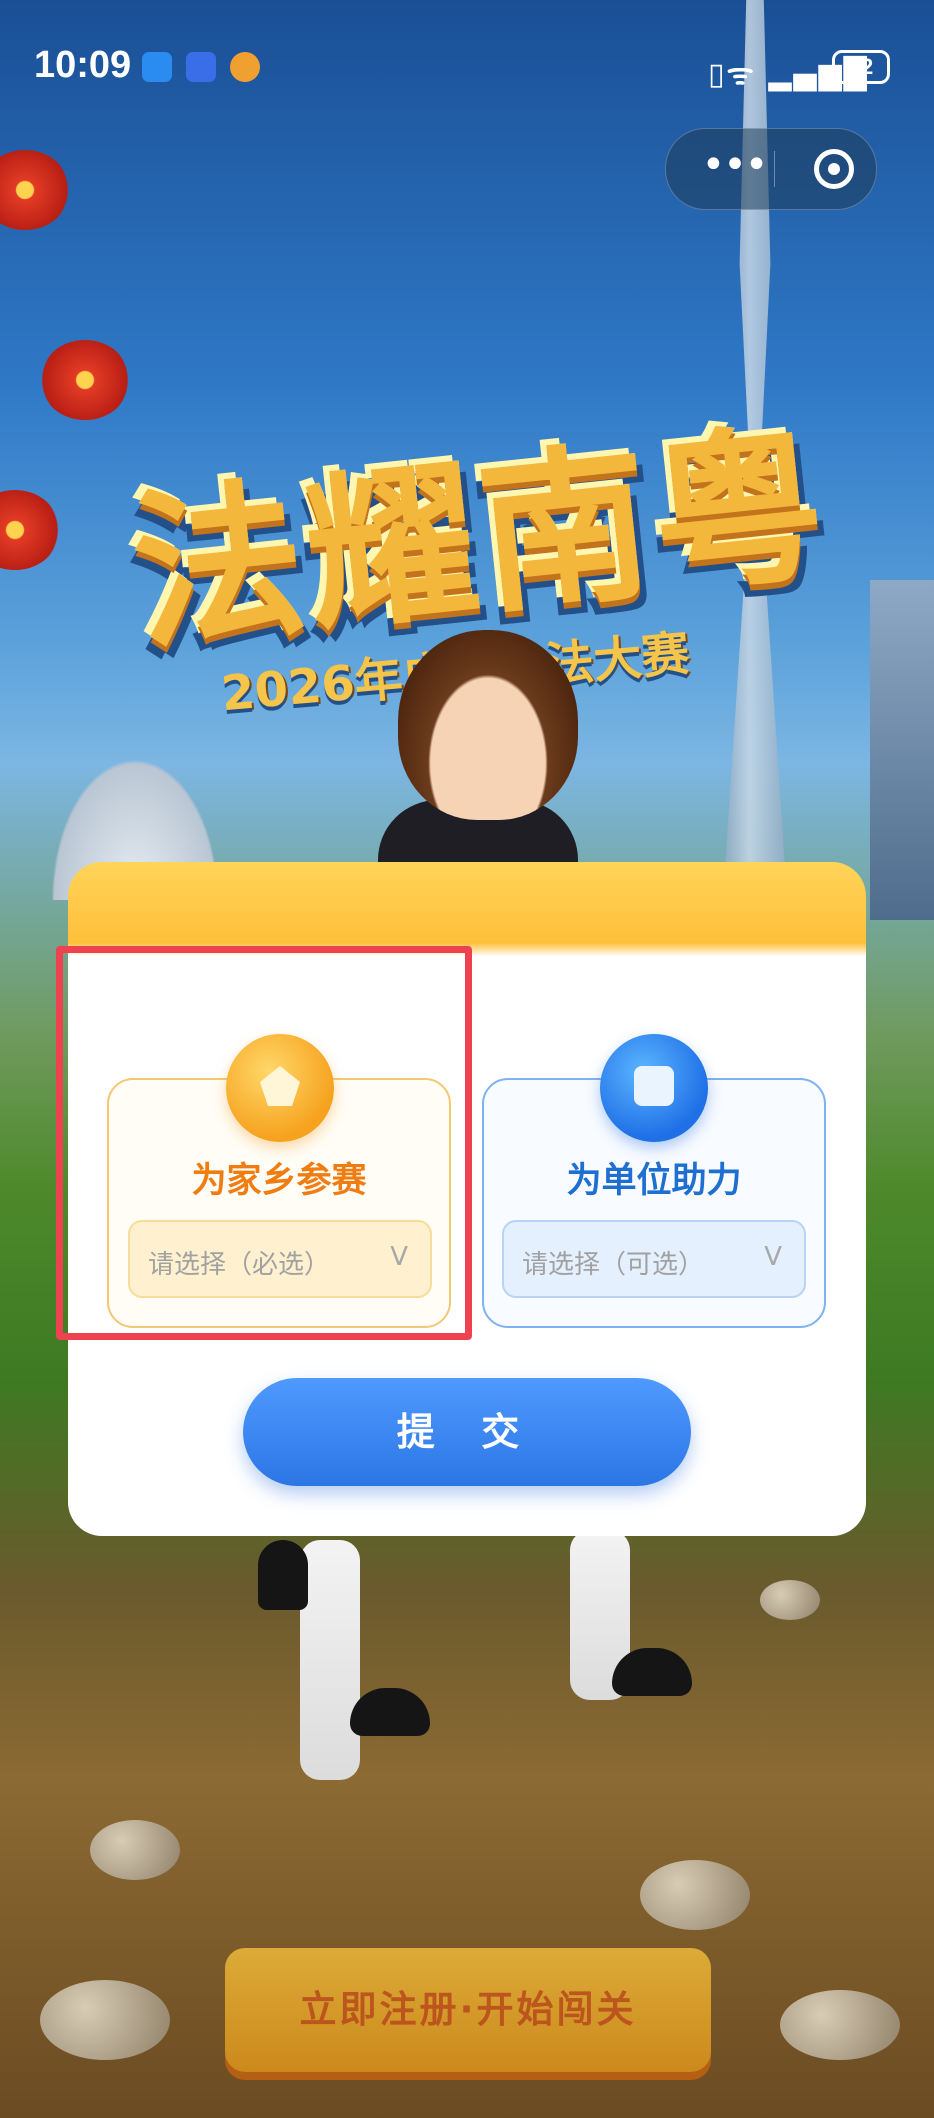 Image resolution: width=934 pixels, height=2118 pixels. Describe the element at coordinates (654, 1181) in the screenshot. I see `unit-option-title: 为单位助力` at that location.